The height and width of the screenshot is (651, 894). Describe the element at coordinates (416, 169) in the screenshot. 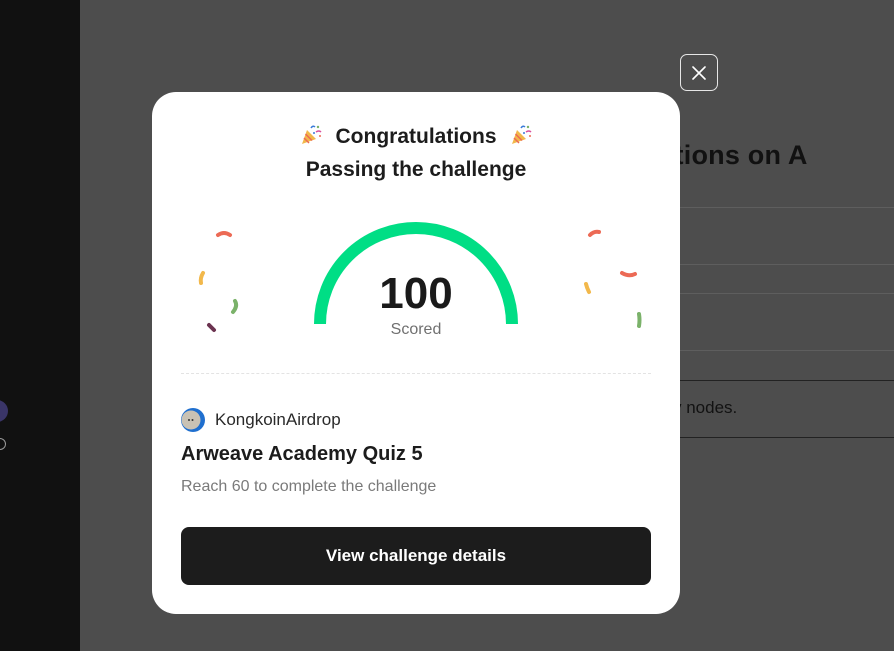

I see `modal-subtitle: Passing the challenge` at that location.